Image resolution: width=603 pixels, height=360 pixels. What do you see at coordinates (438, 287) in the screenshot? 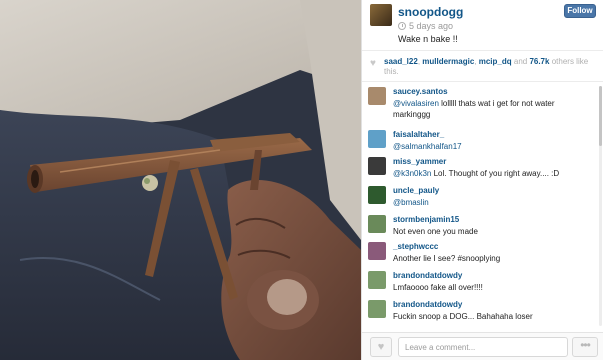
I see `comment-body: Lmfaoooo fake all over!!!!` at bounding box center [438, 287].